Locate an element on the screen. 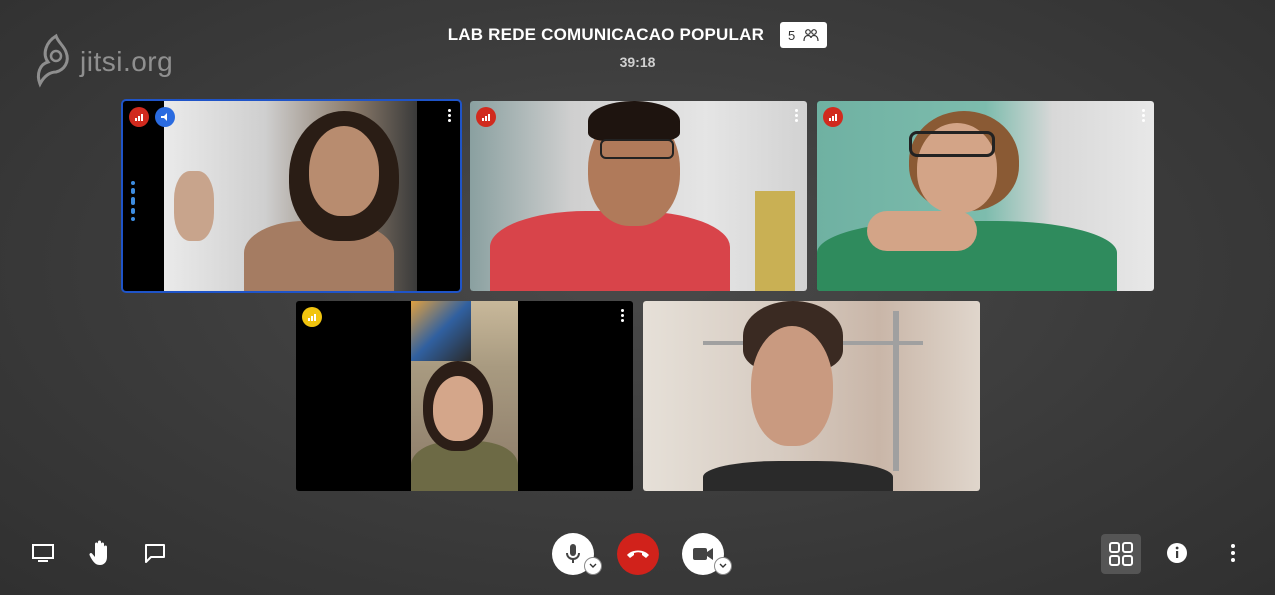 Image resolution: width=1275 pixels, height=595 pixels. meeting-title: LAB REDE COMUNICACAO POPULAR is located at coordinates (606, 34).